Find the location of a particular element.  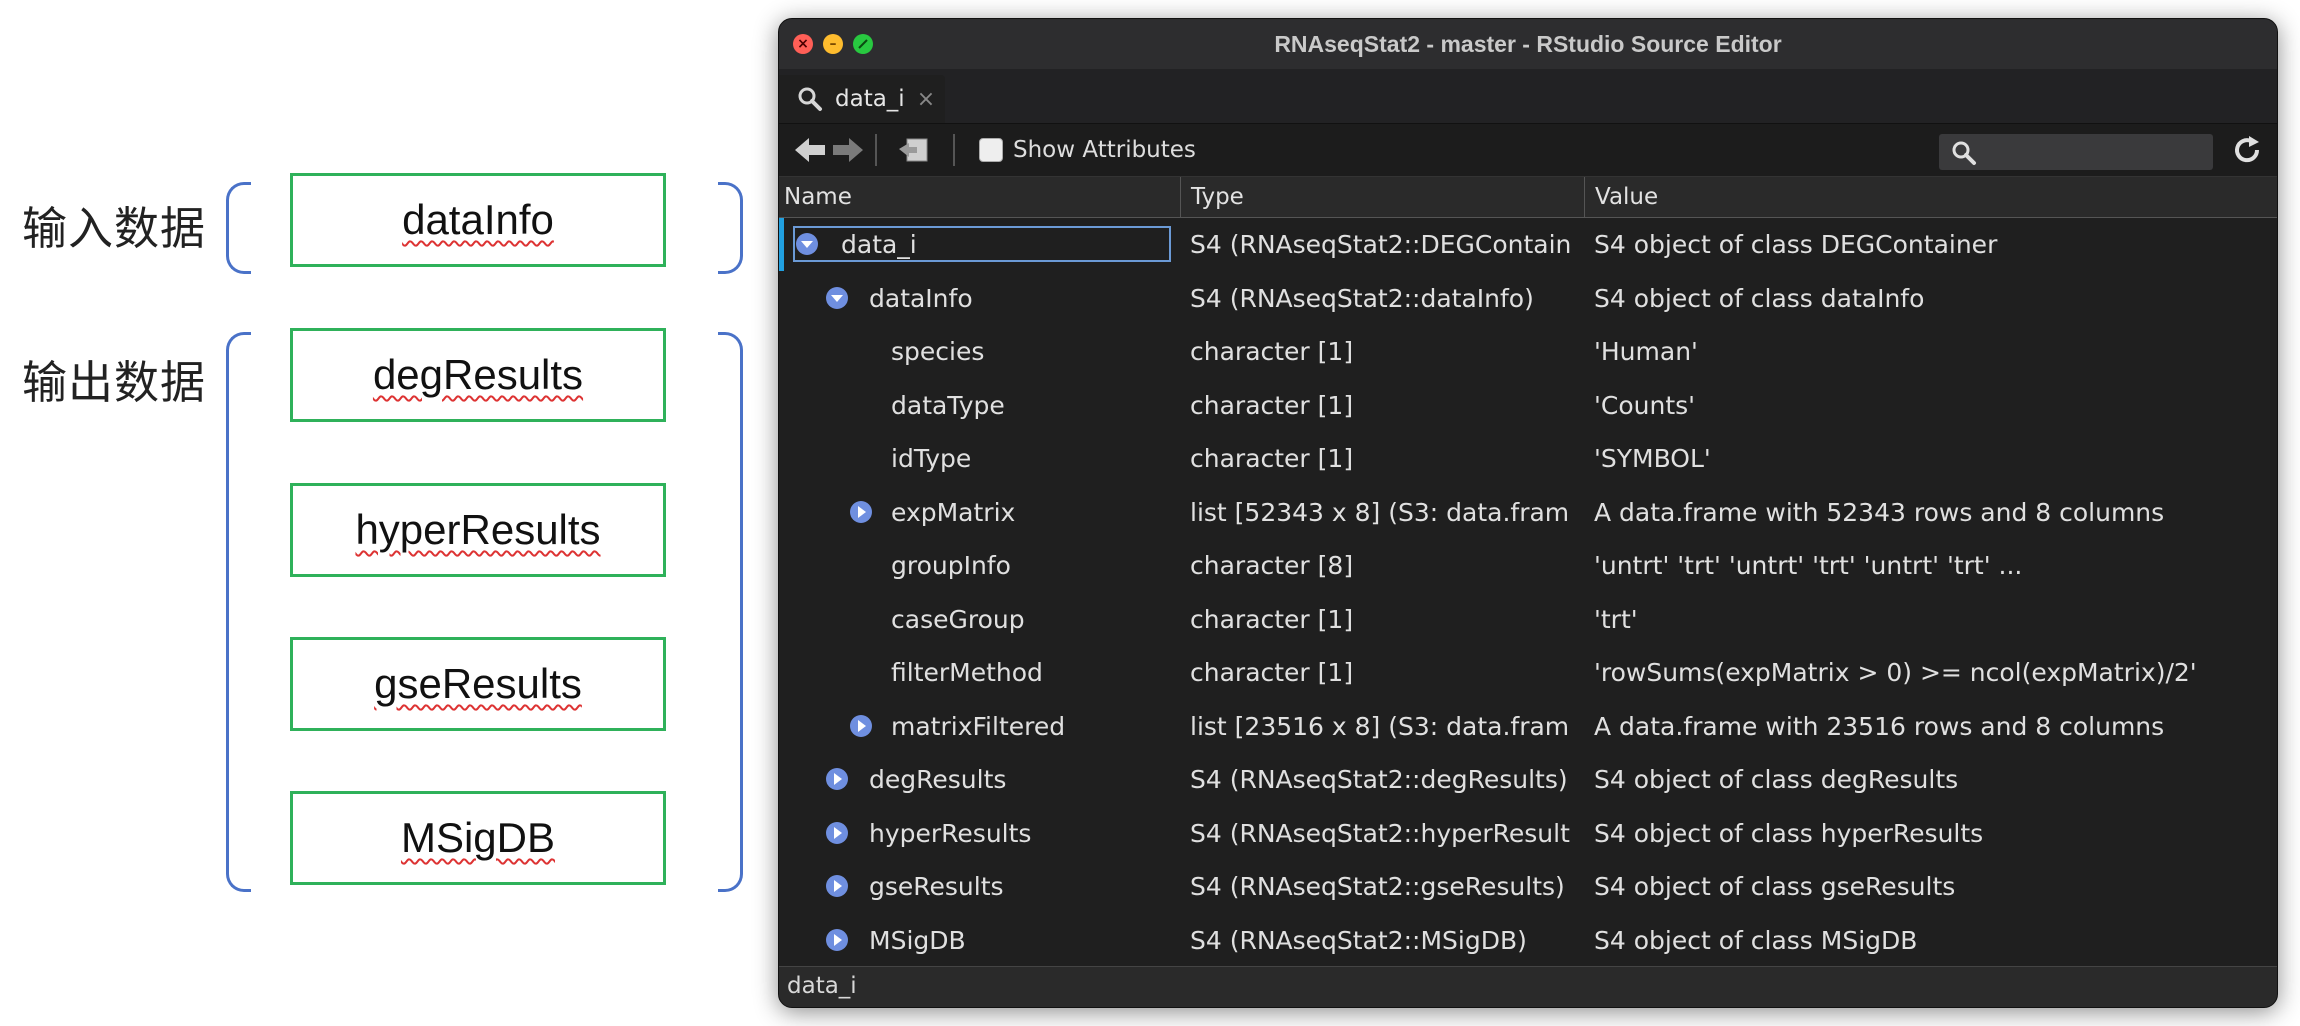

tree-row-type: S4 (RNAseqStat2::hyperResult is located at coordinates (1380, 833).